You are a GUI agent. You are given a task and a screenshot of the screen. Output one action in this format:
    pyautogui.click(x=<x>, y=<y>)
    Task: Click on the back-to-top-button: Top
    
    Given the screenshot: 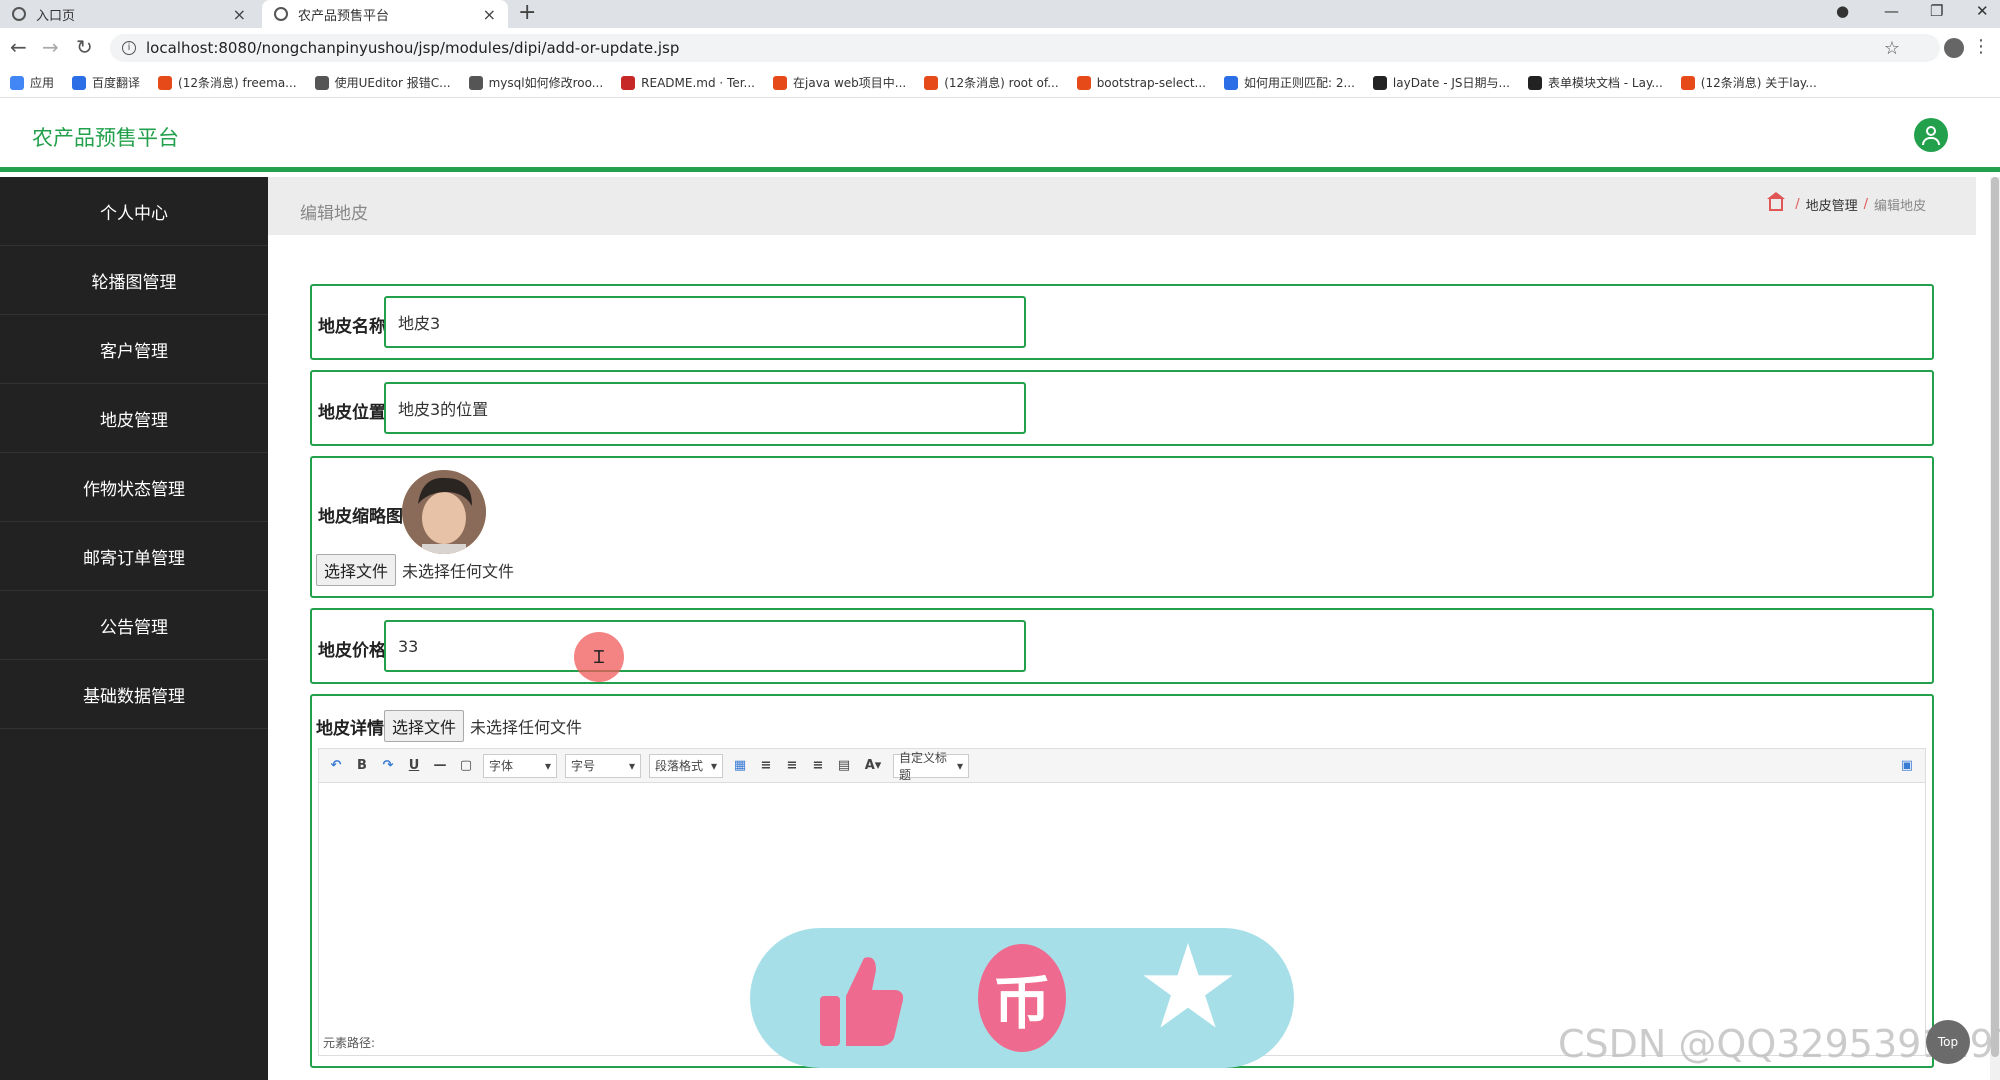 What is the action you would take?
    pyautogui.click(x=1948, y=1042)
    